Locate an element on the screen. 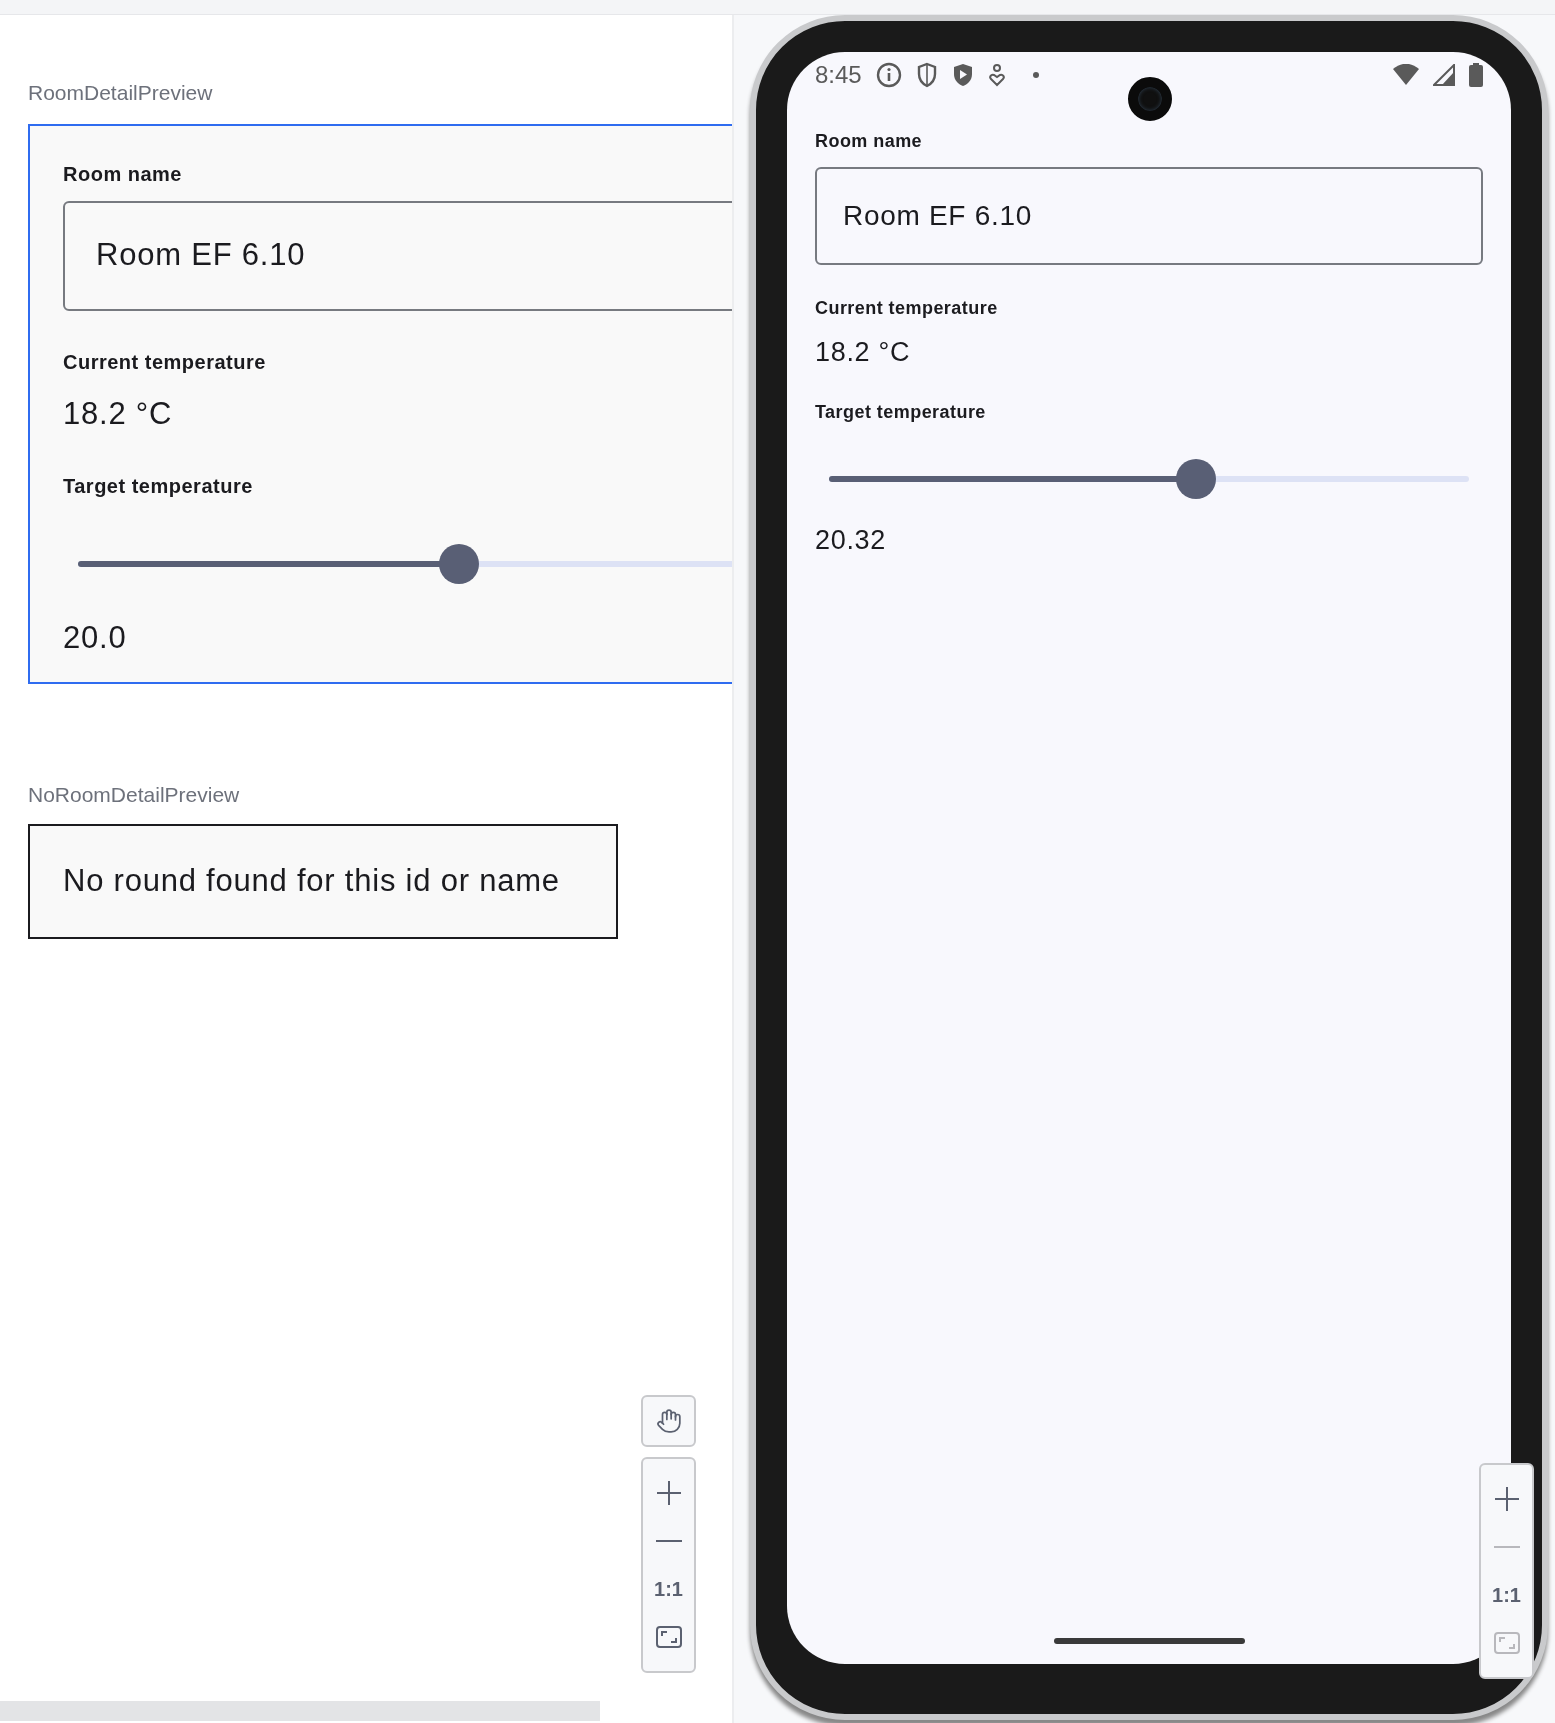 The width and height of the screenshot is (1555, 1723). preview-card: Room name Room EF 6.10 Current temperature 18.2 °C Target temperature 20.0 is located at coordinates (380, 403).